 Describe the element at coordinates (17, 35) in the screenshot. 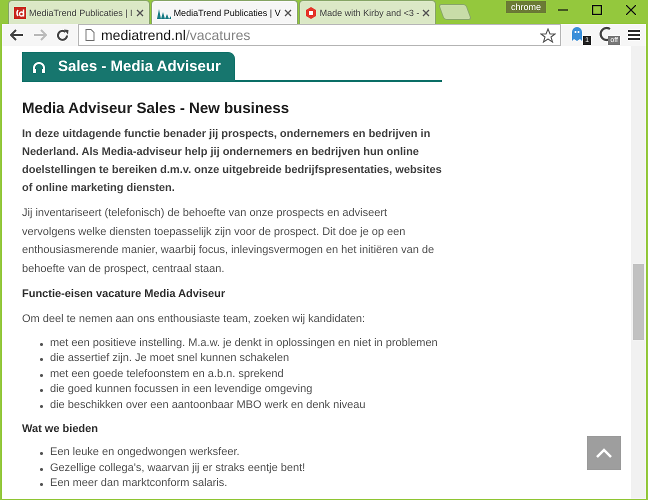

I see `back-icon` at that location.